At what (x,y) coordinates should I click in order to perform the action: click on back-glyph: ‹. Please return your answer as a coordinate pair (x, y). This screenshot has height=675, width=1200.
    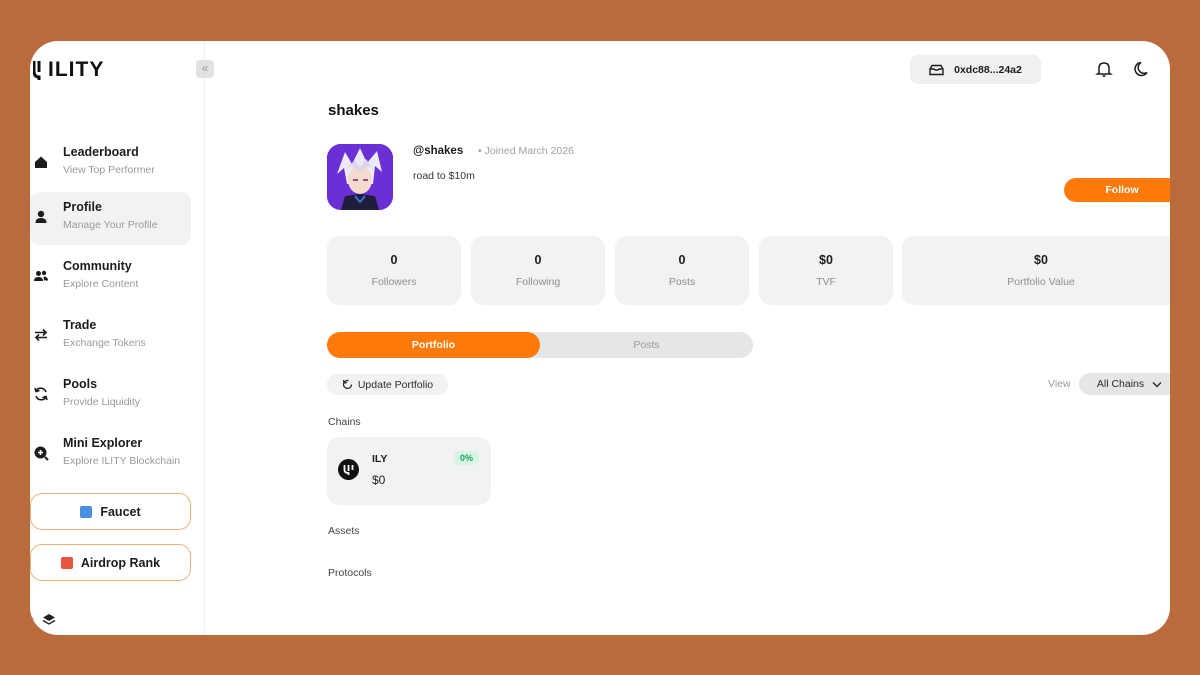
    Looking at the image, I should click on (32, 620).